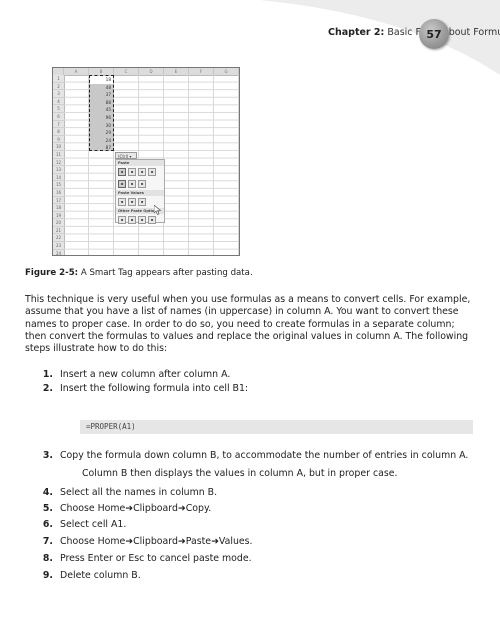 The height and width of the screenshot is (627, 500). I want to click on cell-value: 29, so click(108, 133).